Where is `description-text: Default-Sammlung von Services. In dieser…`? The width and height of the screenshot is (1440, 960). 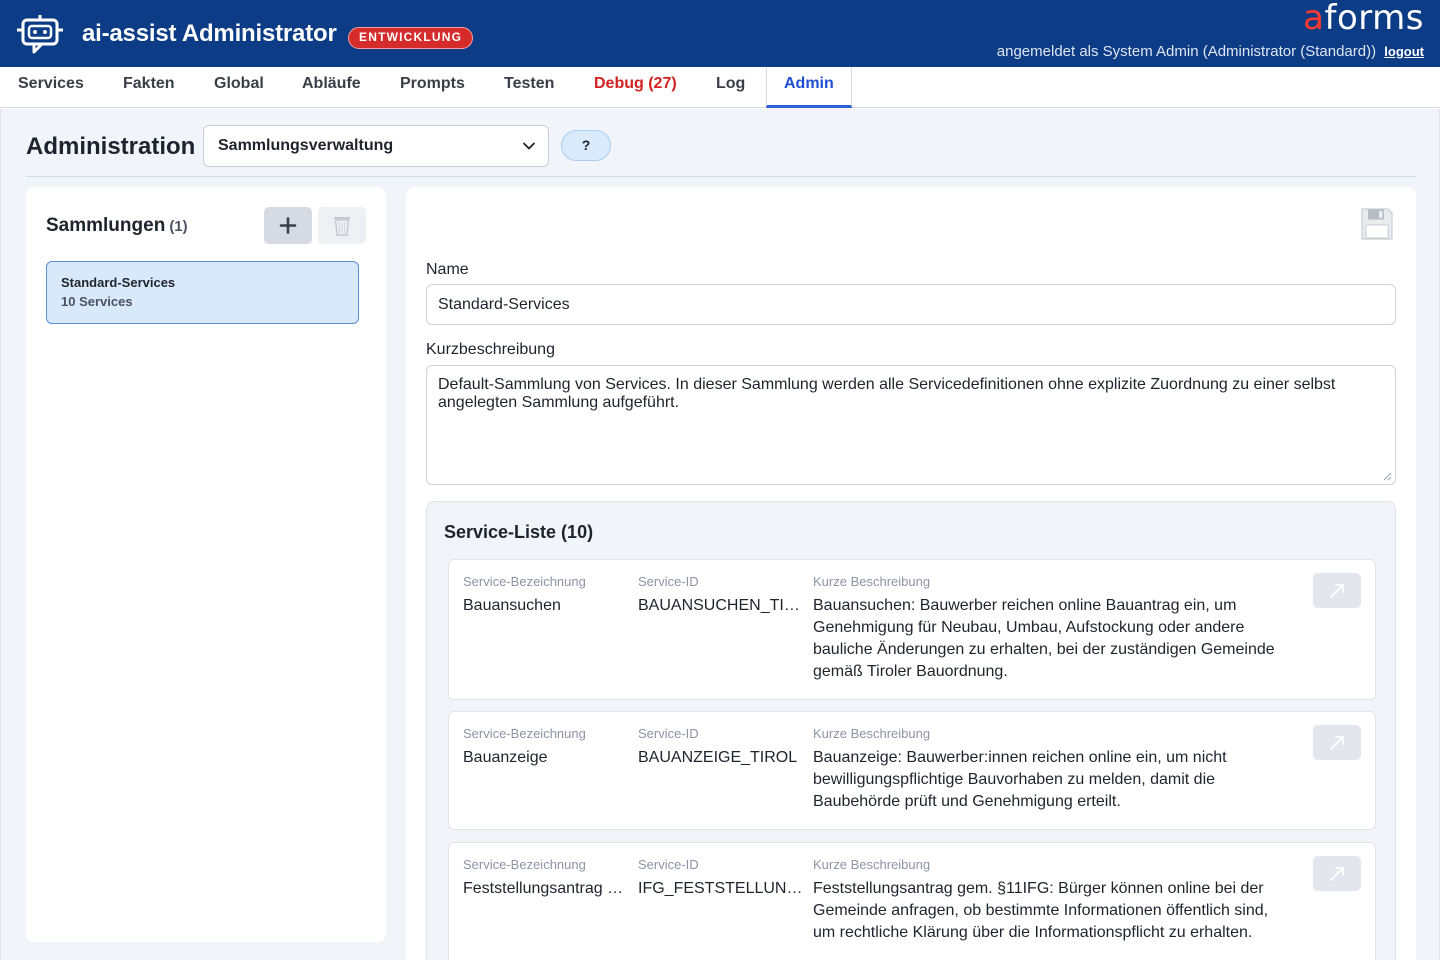
description-text: Default-Sammlung von Services. In dieser… is located at coordinates (887, 393).